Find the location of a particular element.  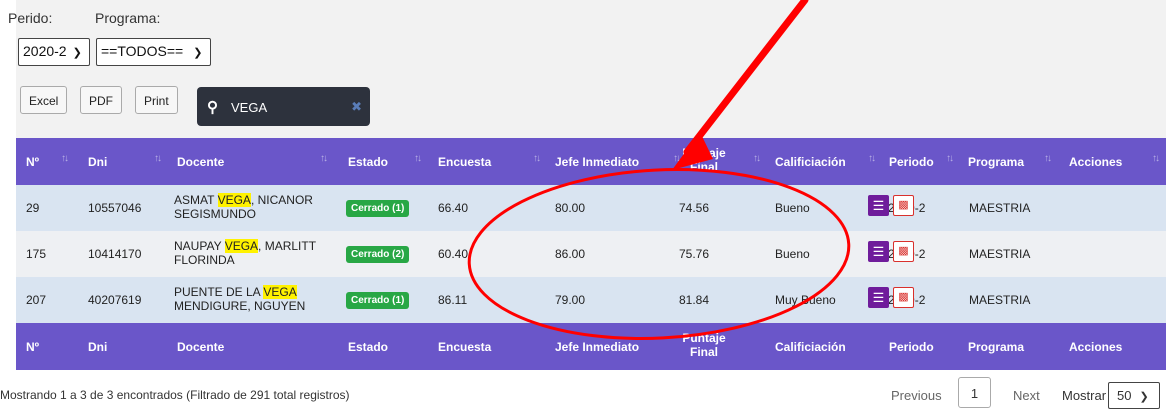

programa-select-value: ==TODOS== is located at coordinates (142, 51).